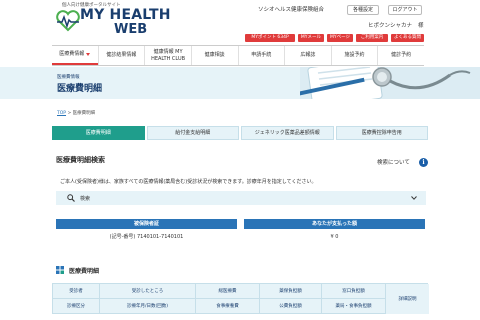 This screenshot has height=320, width=480. What do you see at coordinates (76, 291) in the screenshot?
I see `column-patient: 受診者` at bounding box center [76, 291].